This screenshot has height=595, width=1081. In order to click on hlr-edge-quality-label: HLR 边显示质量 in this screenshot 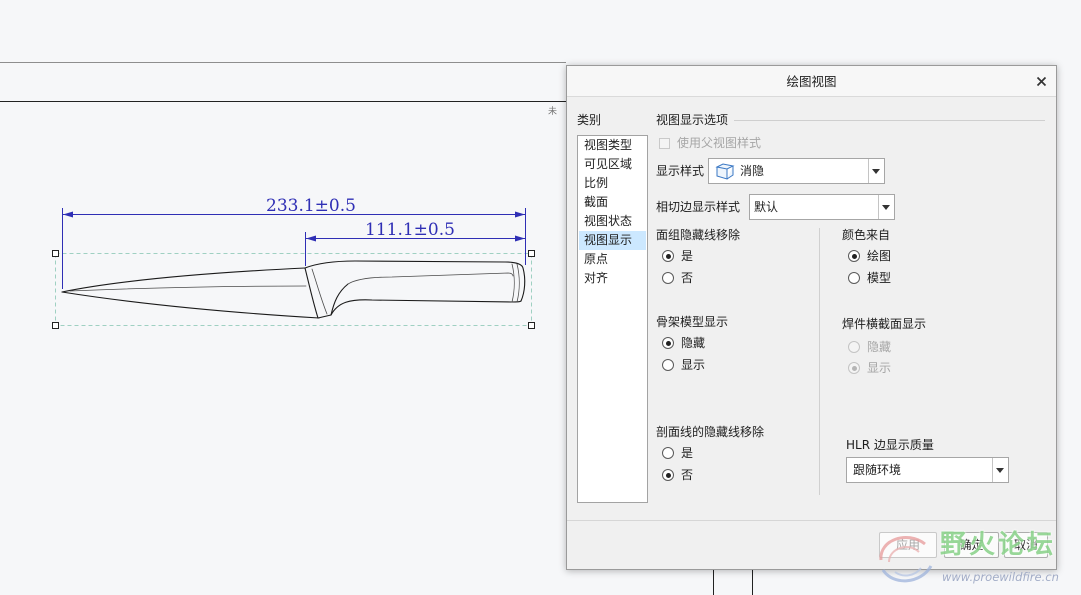, I will do `click(890, 445)`.